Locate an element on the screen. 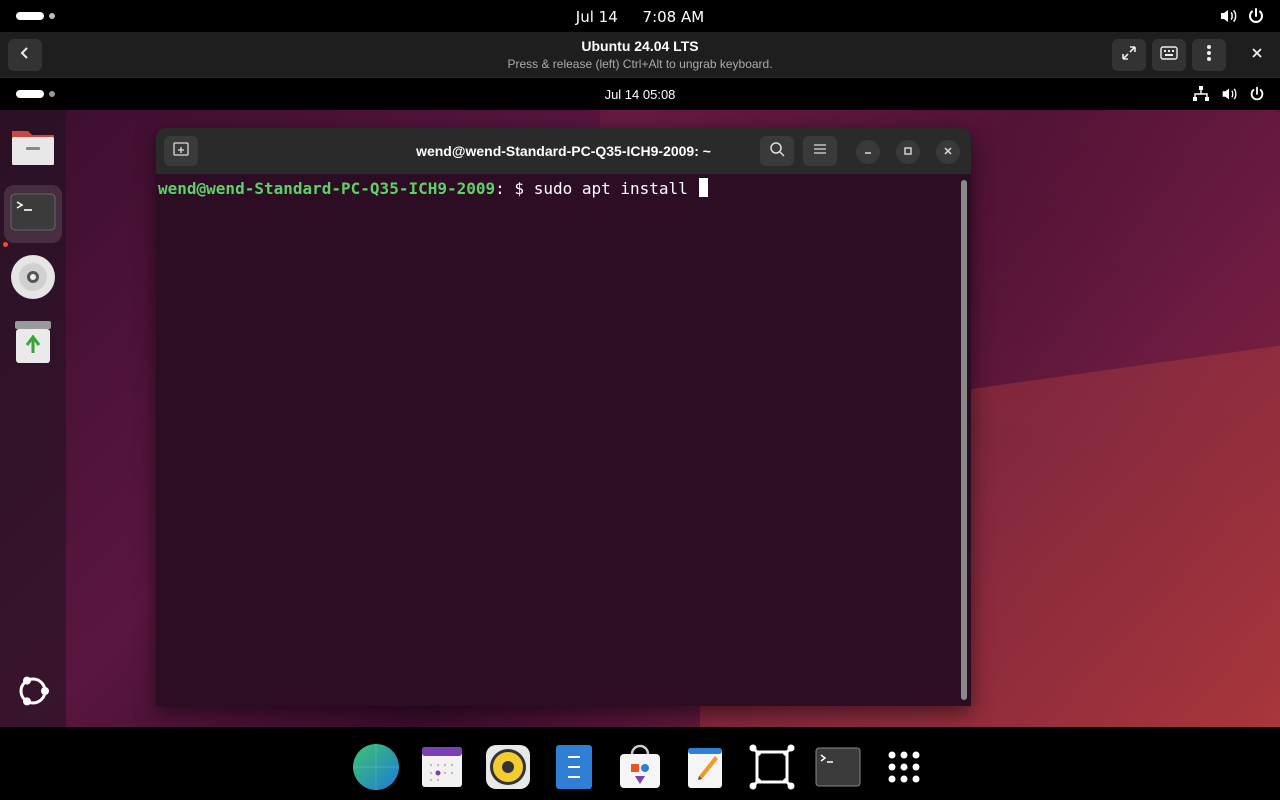 The width and height of the screenshot is (1280, 800). taskbar-calendar is located at coordinates (442, 769).